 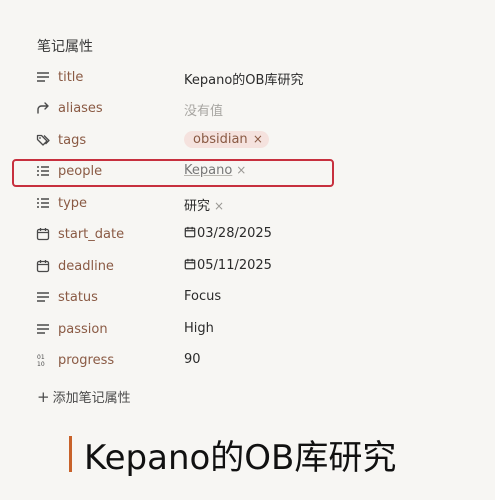 I want to click on add-property-button: + 添加笔记属性, so click(x=84, y=396).